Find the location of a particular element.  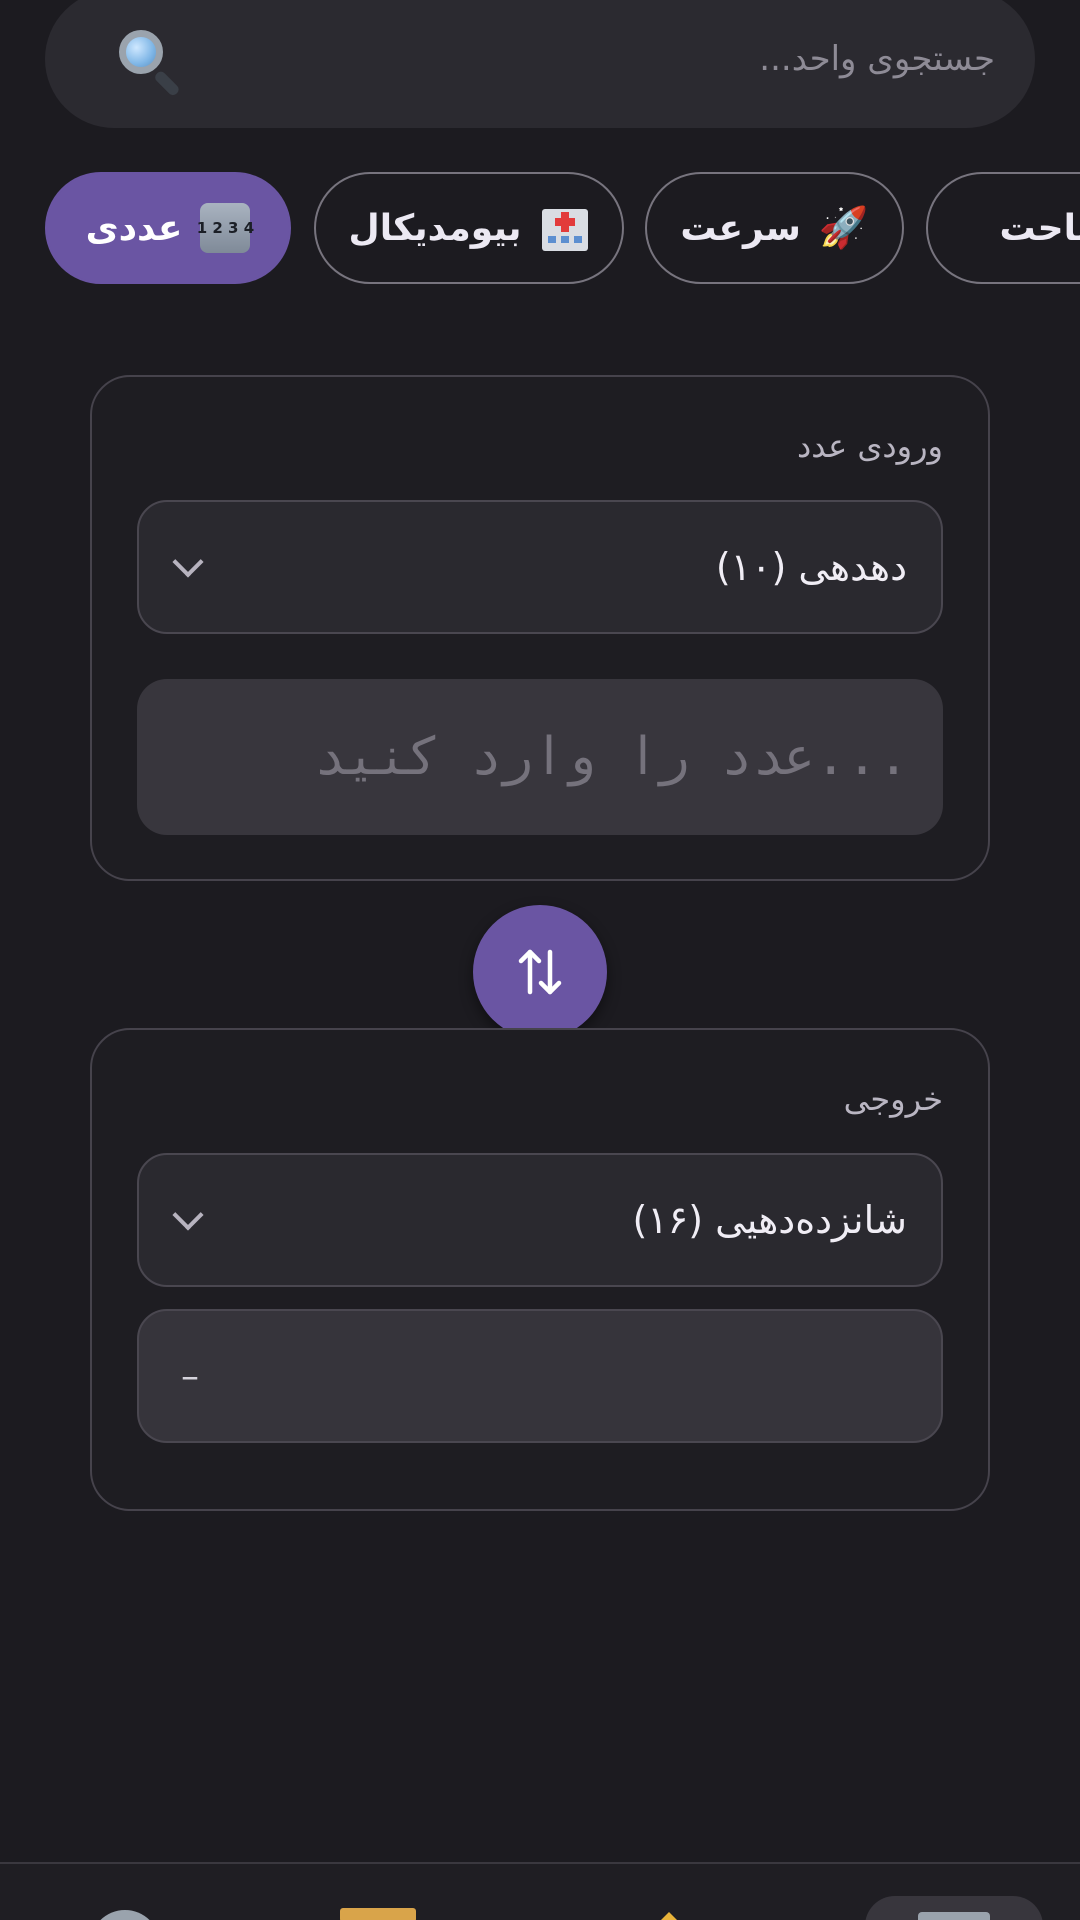

output-unit-select: شانزده‌دهیی (۱۶) is located at coordinates (540, 1220).